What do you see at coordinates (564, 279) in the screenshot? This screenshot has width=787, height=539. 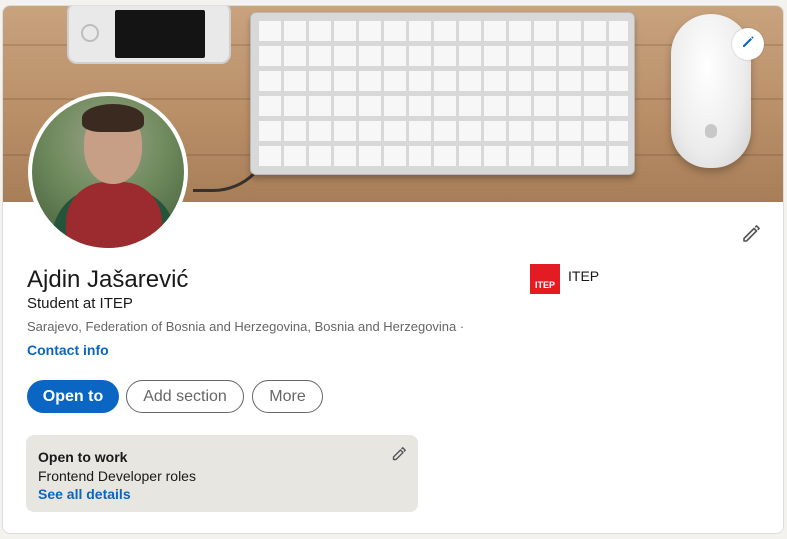 I see `current-company: ITEP ITEP` at bounding box center [564, 279].